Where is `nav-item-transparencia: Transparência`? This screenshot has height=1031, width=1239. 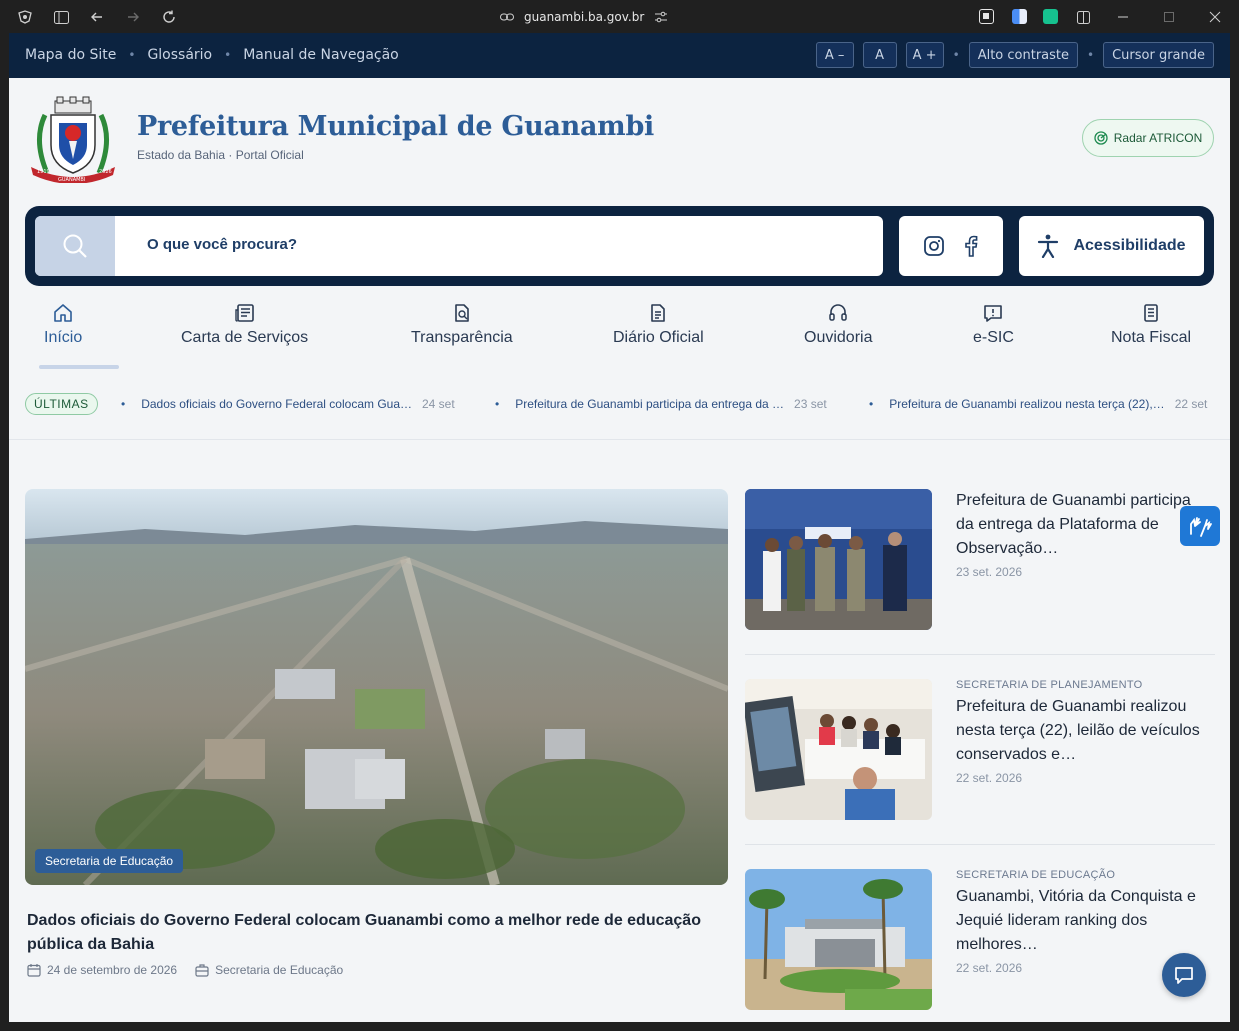
nav-item-transparencia: Transparência is located at coordinates (462, 325).